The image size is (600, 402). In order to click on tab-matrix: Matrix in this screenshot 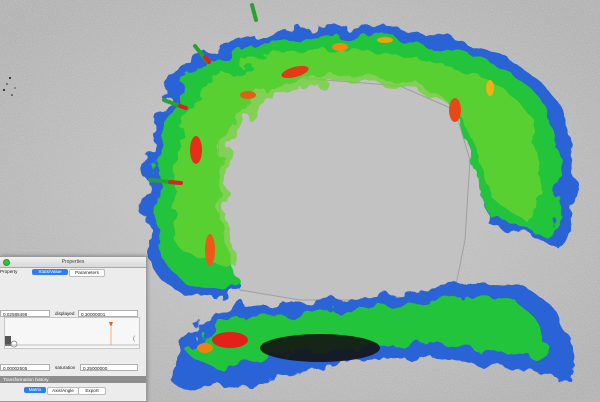, I will do `click(35, 390)`.